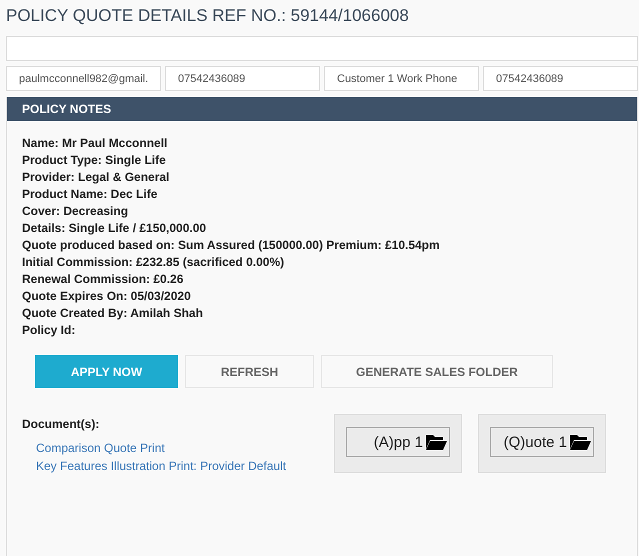 Image resolution: width=639 pixels, height=556 pixels. What do you see at coordinates (83, 78) in the screenshot?
I see `input-field: paulmcconnell982@gmail.` at bounding box center [83, 78].